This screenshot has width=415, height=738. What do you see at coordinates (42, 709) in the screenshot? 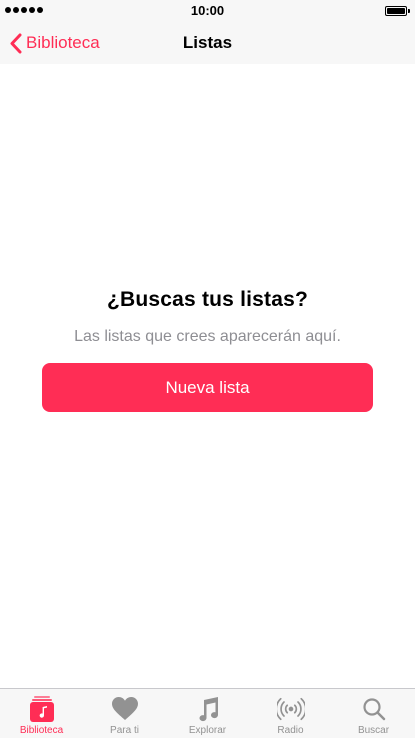
I see `library-icon` at bounding box center [42, 709].